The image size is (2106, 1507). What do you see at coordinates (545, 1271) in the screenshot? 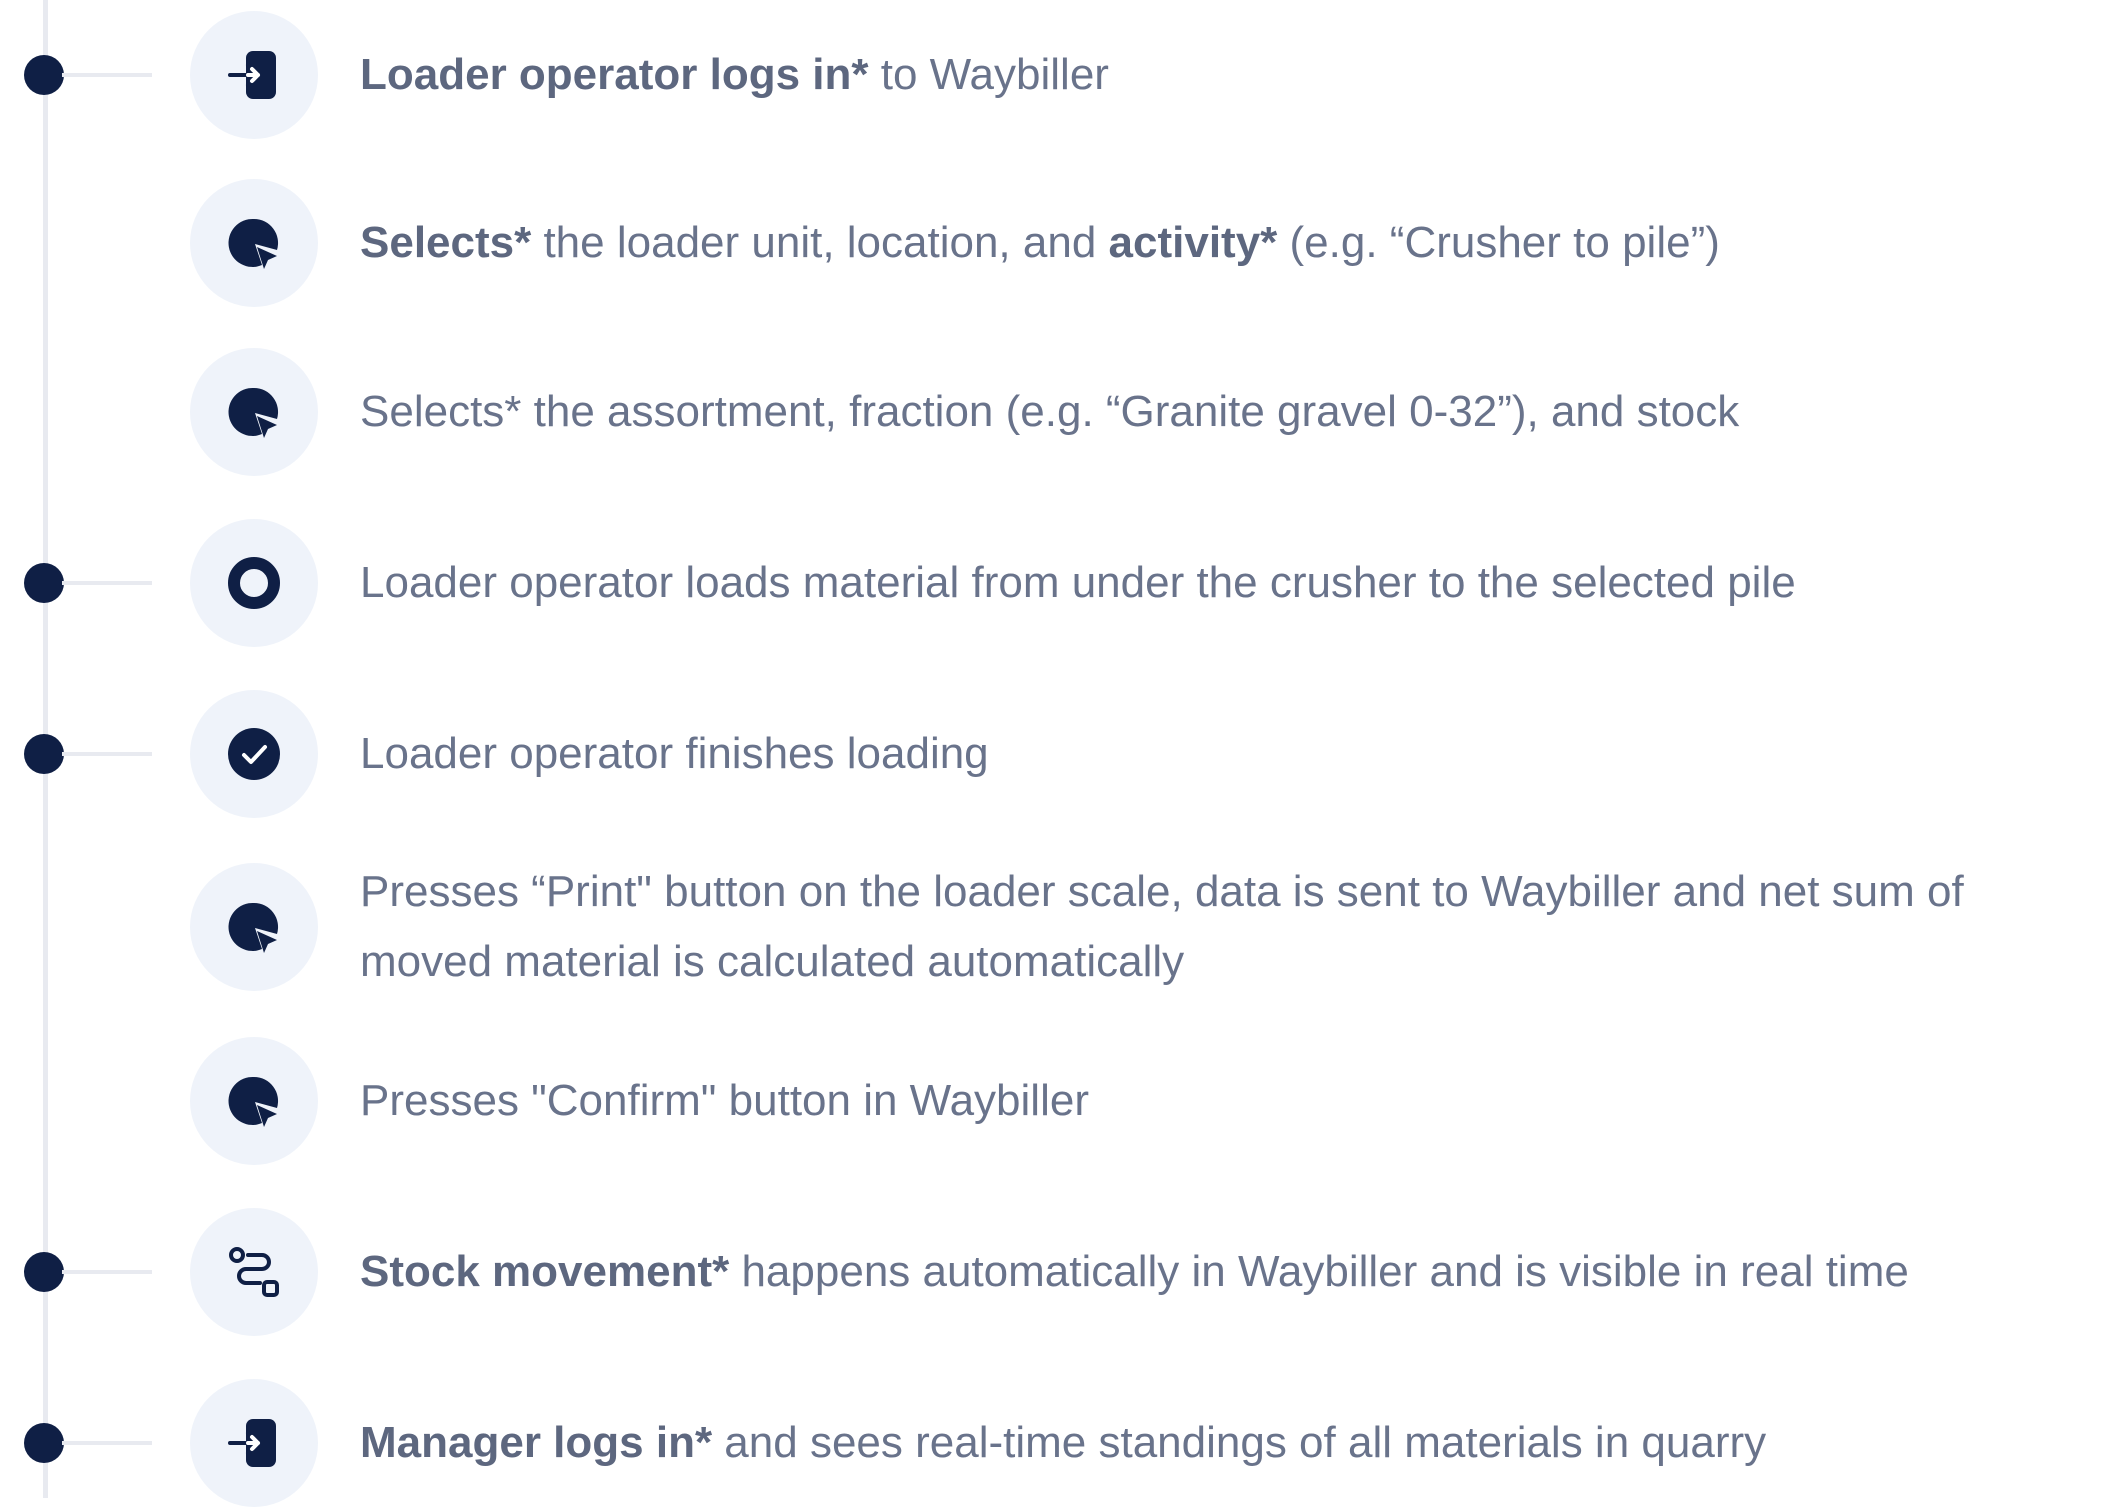
I see `step-text-bold: Stock movement*` at bounding box center [545, 1271].